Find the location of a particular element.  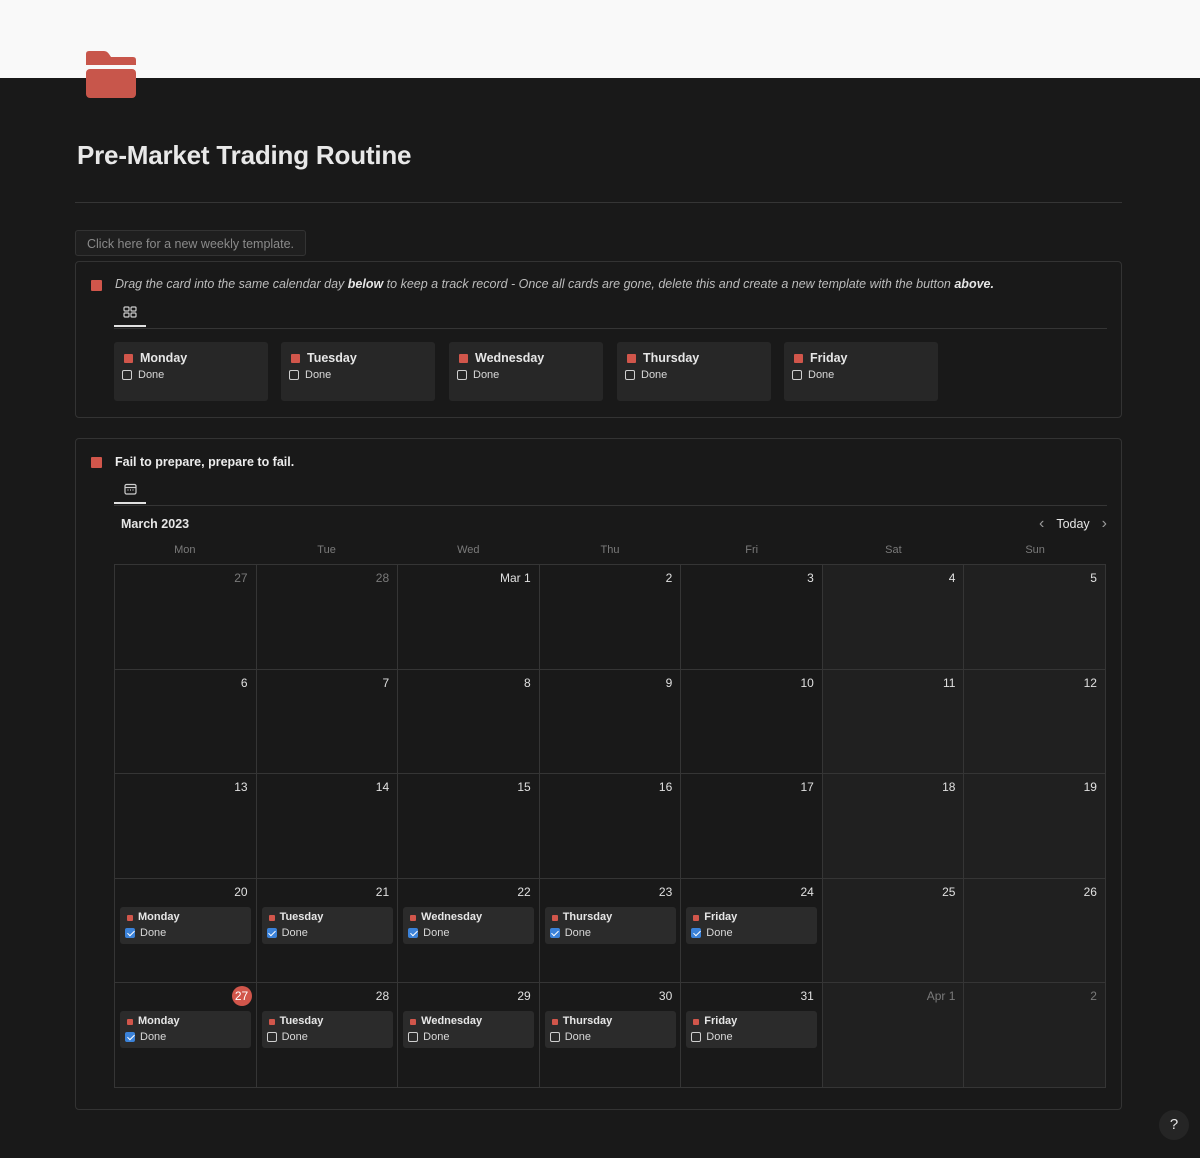

calendar-day-cell: 20 Monday Done is located at coordinates (186, 931).